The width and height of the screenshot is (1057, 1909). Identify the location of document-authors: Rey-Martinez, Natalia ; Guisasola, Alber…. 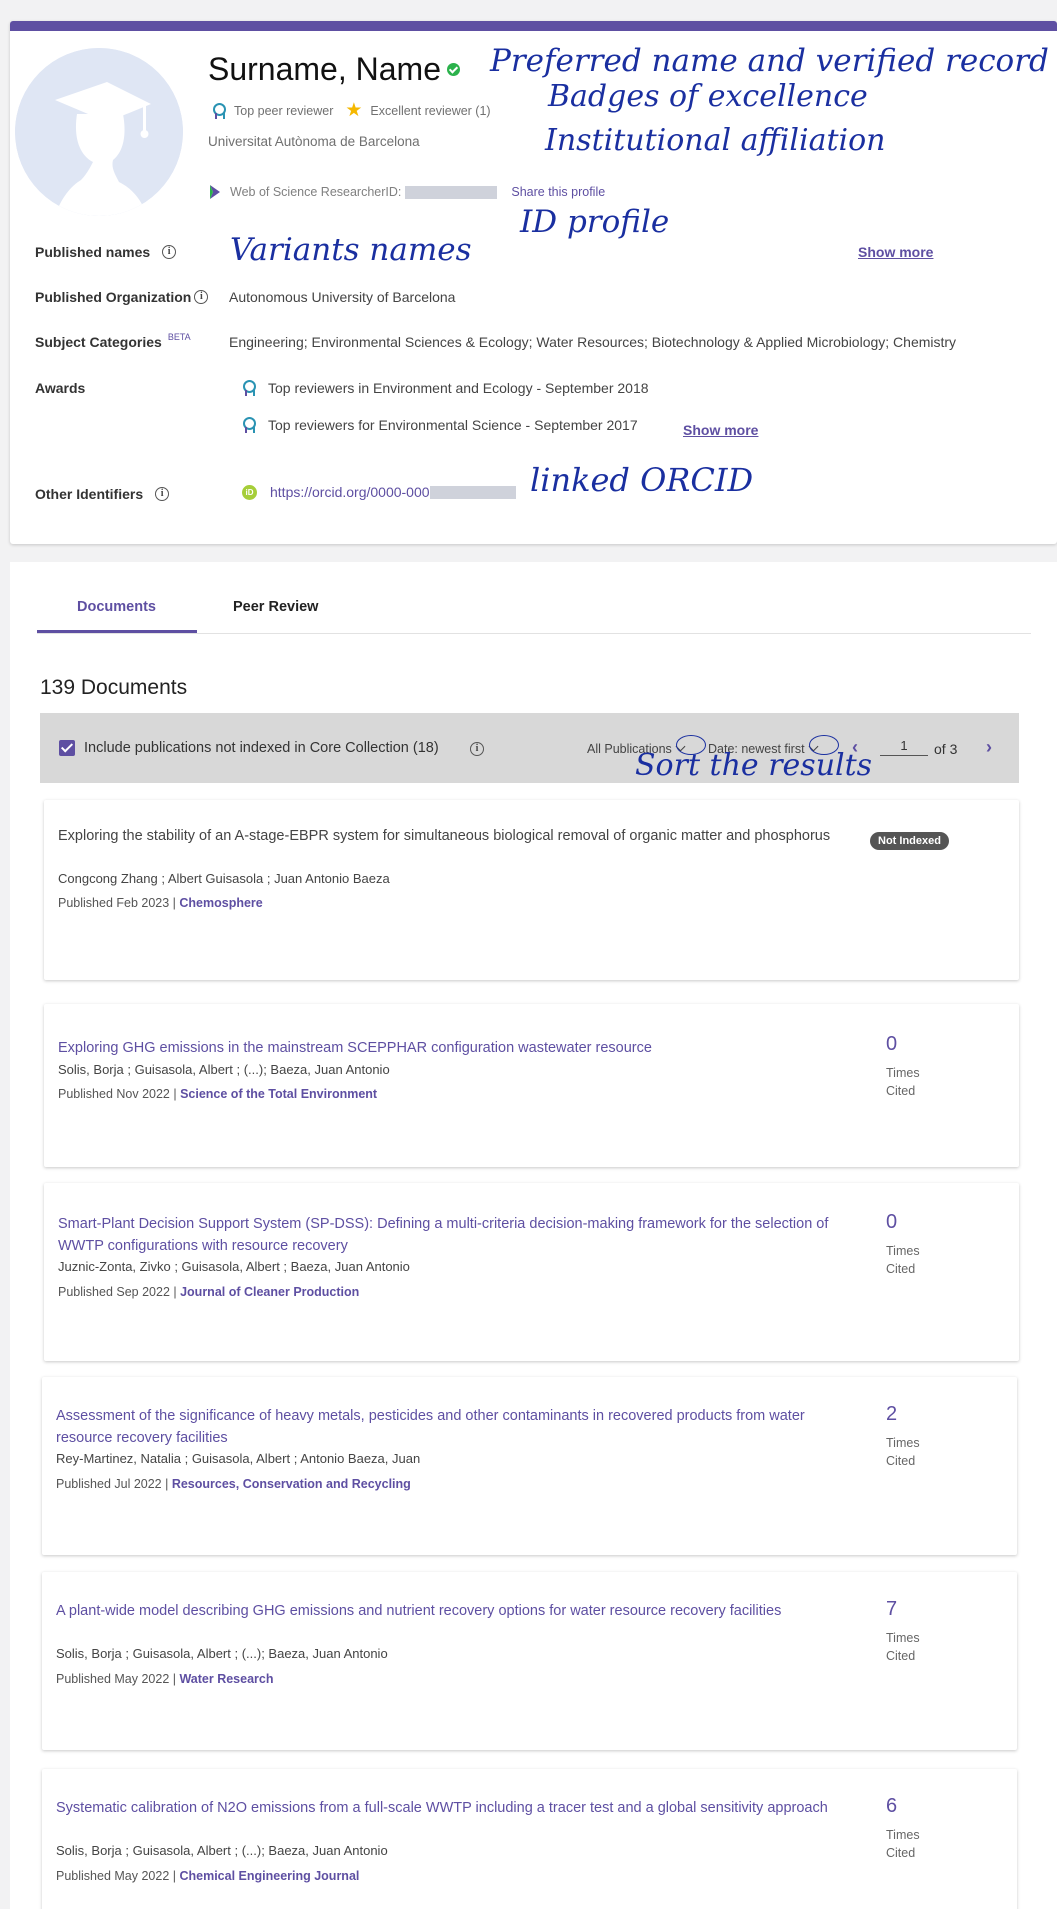
(238, 1458).